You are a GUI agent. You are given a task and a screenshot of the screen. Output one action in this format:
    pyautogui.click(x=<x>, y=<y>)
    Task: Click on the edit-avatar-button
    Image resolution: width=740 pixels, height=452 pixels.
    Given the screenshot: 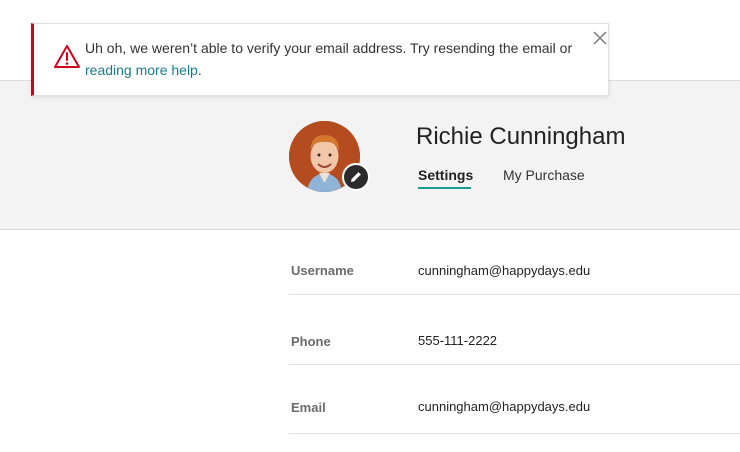 What is the action you would take?
    pyautogui.click(x=356, y=177)
    